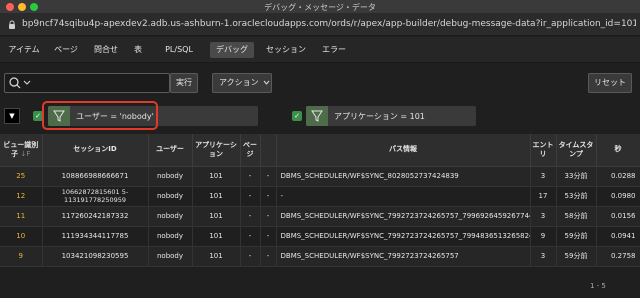  I want to click on cell-session-id: 111934344117785, so click(95, 236).